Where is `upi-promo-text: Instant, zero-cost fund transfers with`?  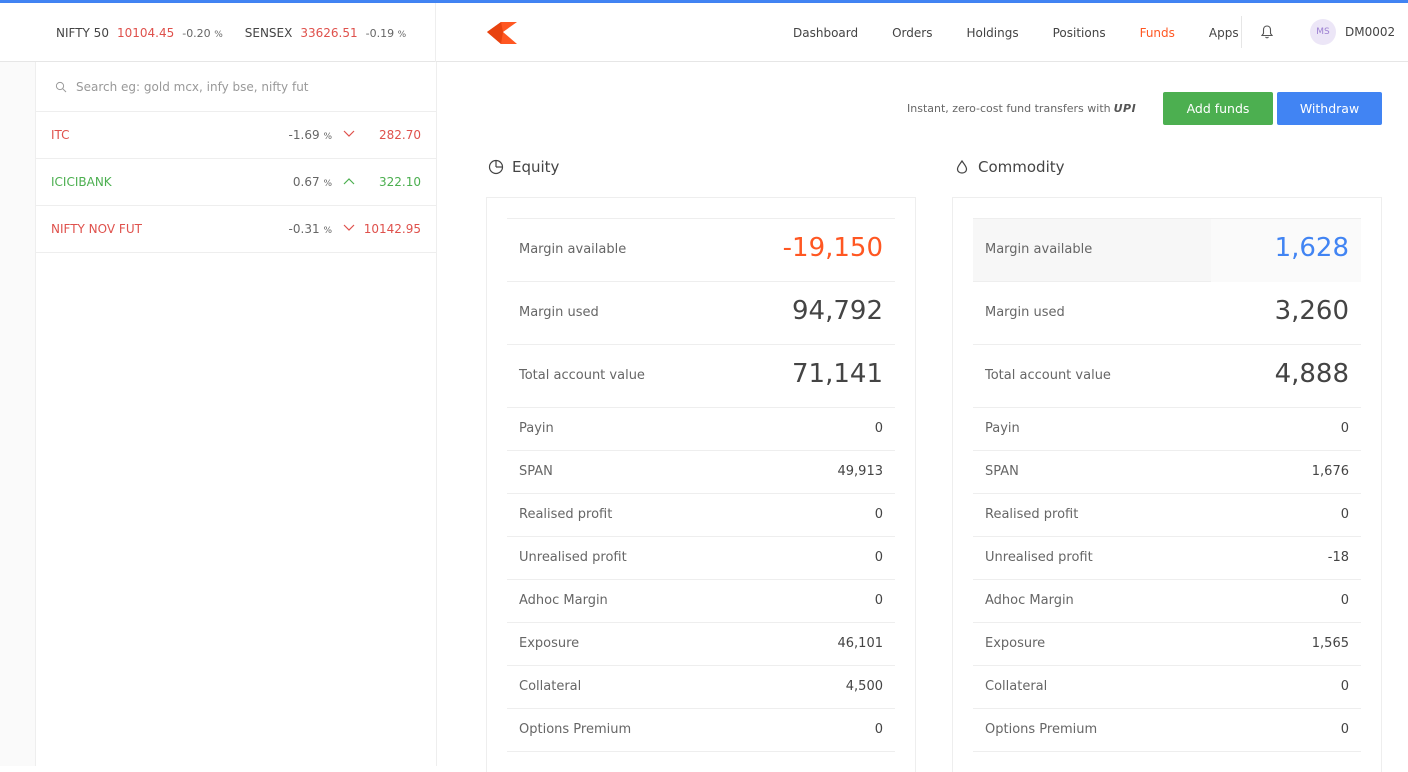
upi-promo-text: Instant, zero-cost fund transfers with is located at coordinates (1009, 108).